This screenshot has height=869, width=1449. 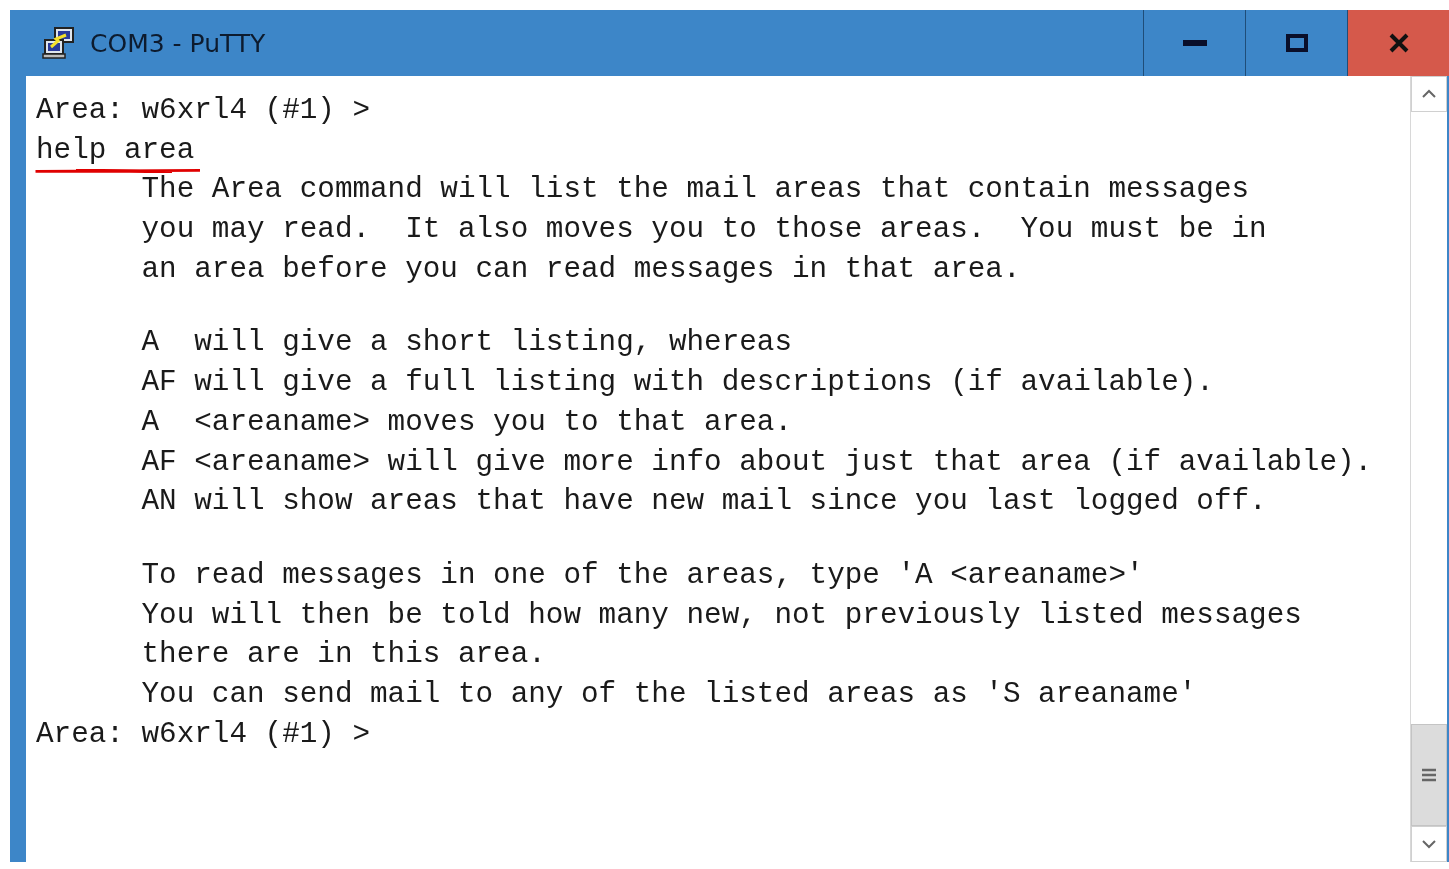 What do you see at coordinates (642, 575) in the screenshot?
I see `terminal-line: To read messages in one of the areas, type 'A <areaname>'` at bounding box center [642, 575].